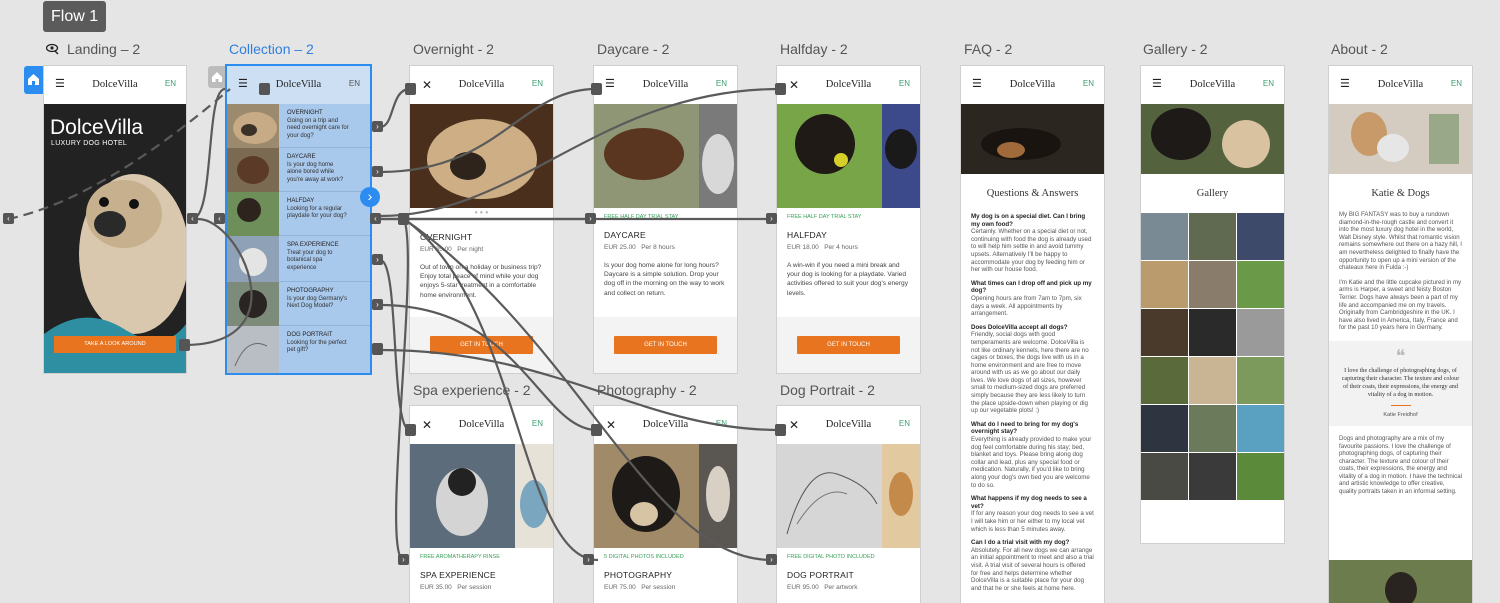 The width and height of the screenshot is (1500, 603). Describe the element at coordinates (1359, 49) in the screenshot. I see `frame-label-about: About - 2` at that location.